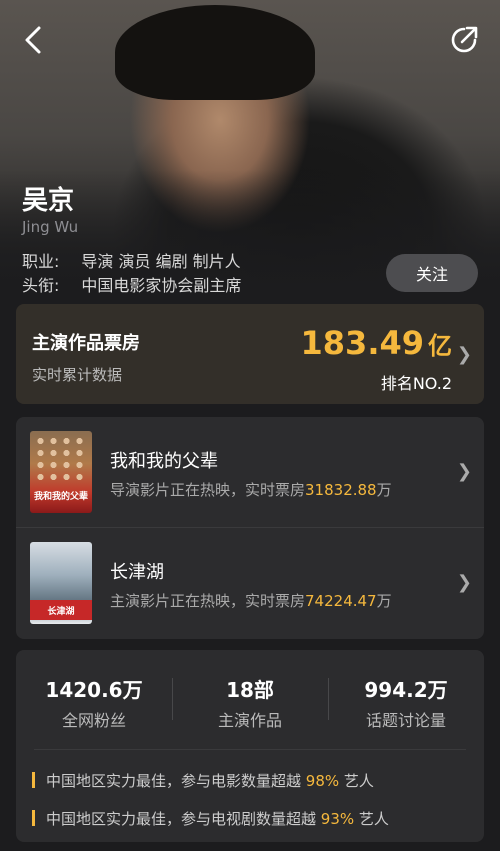  What do you see at coordinates (50, 227) in the screenshot?
I see `person-name-en: Jing Wu` at bounding box center [50, 227].